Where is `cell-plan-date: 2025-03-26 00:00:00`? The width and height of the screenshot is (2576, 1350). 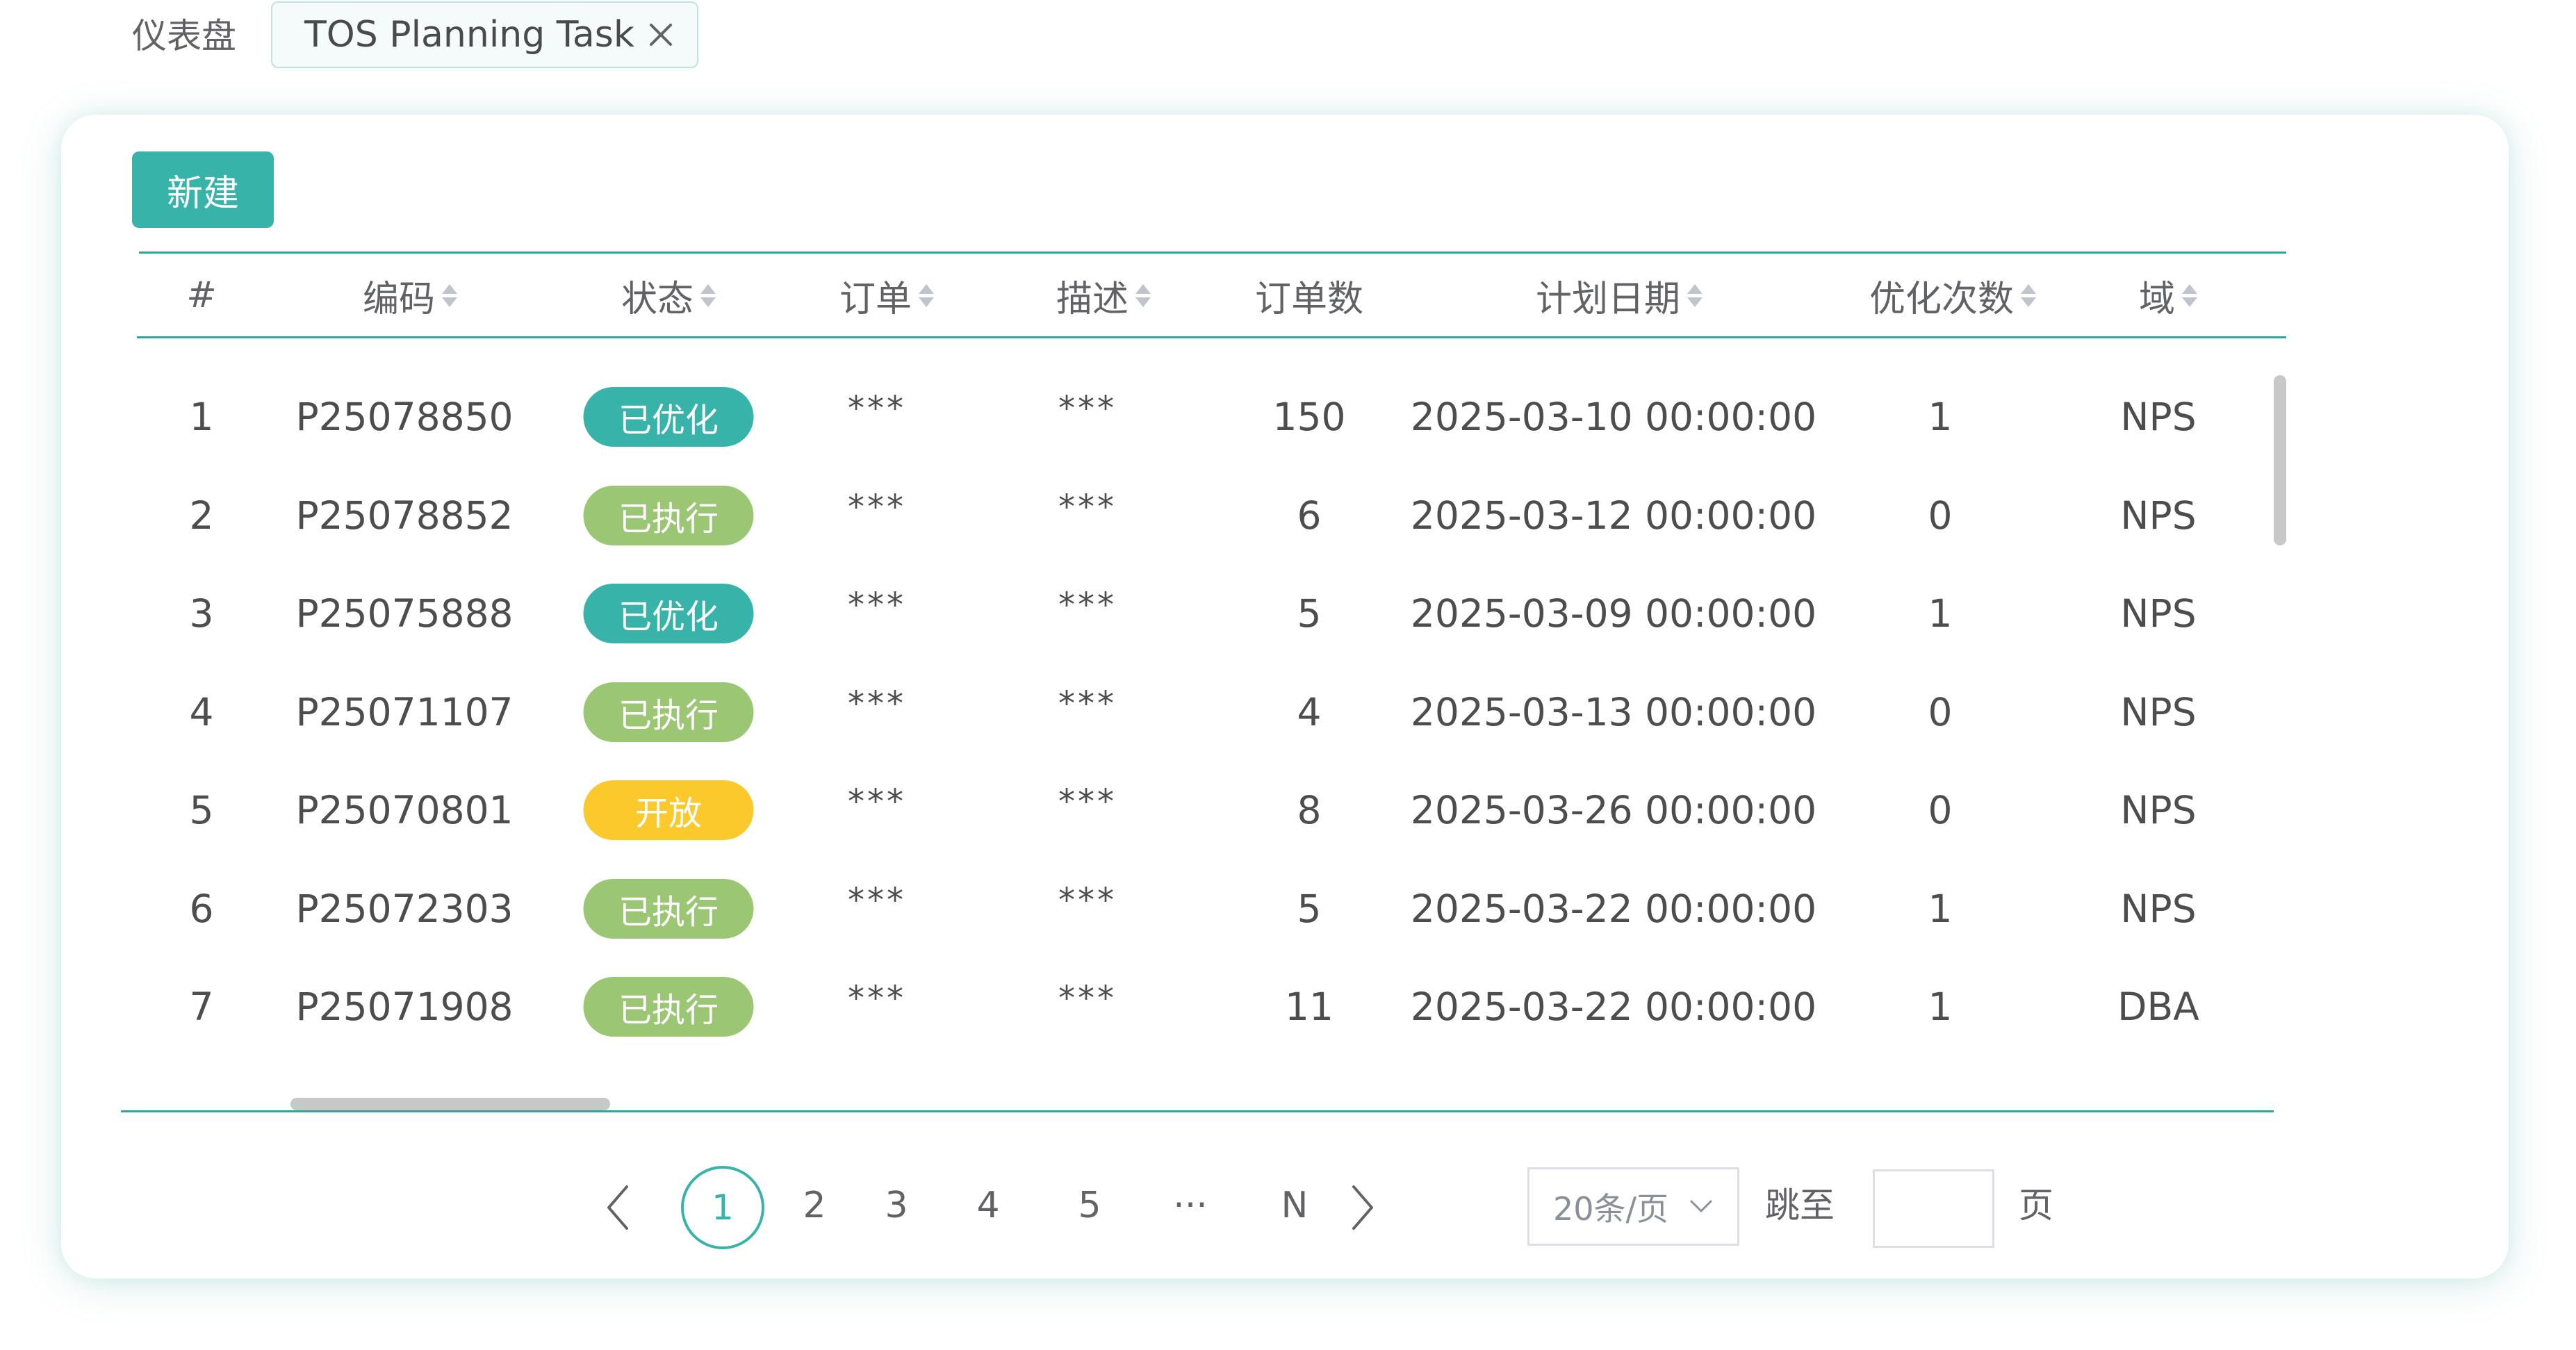 cell-plan-date: 2025-03-26 00:00:00 is located at coordinates (1613, 810).